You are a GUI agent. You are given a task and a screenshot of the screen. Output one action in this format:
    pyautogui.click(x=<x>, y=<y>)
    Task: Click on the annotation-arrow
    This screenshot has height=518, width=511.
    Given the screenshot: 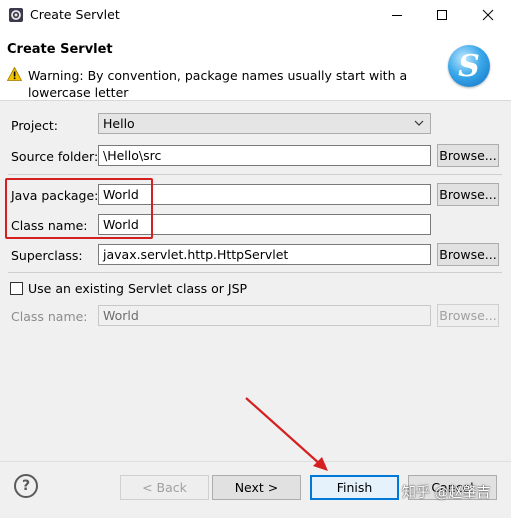 What is the action you would take?
    pyautogui.click(x=286, y=434)
    